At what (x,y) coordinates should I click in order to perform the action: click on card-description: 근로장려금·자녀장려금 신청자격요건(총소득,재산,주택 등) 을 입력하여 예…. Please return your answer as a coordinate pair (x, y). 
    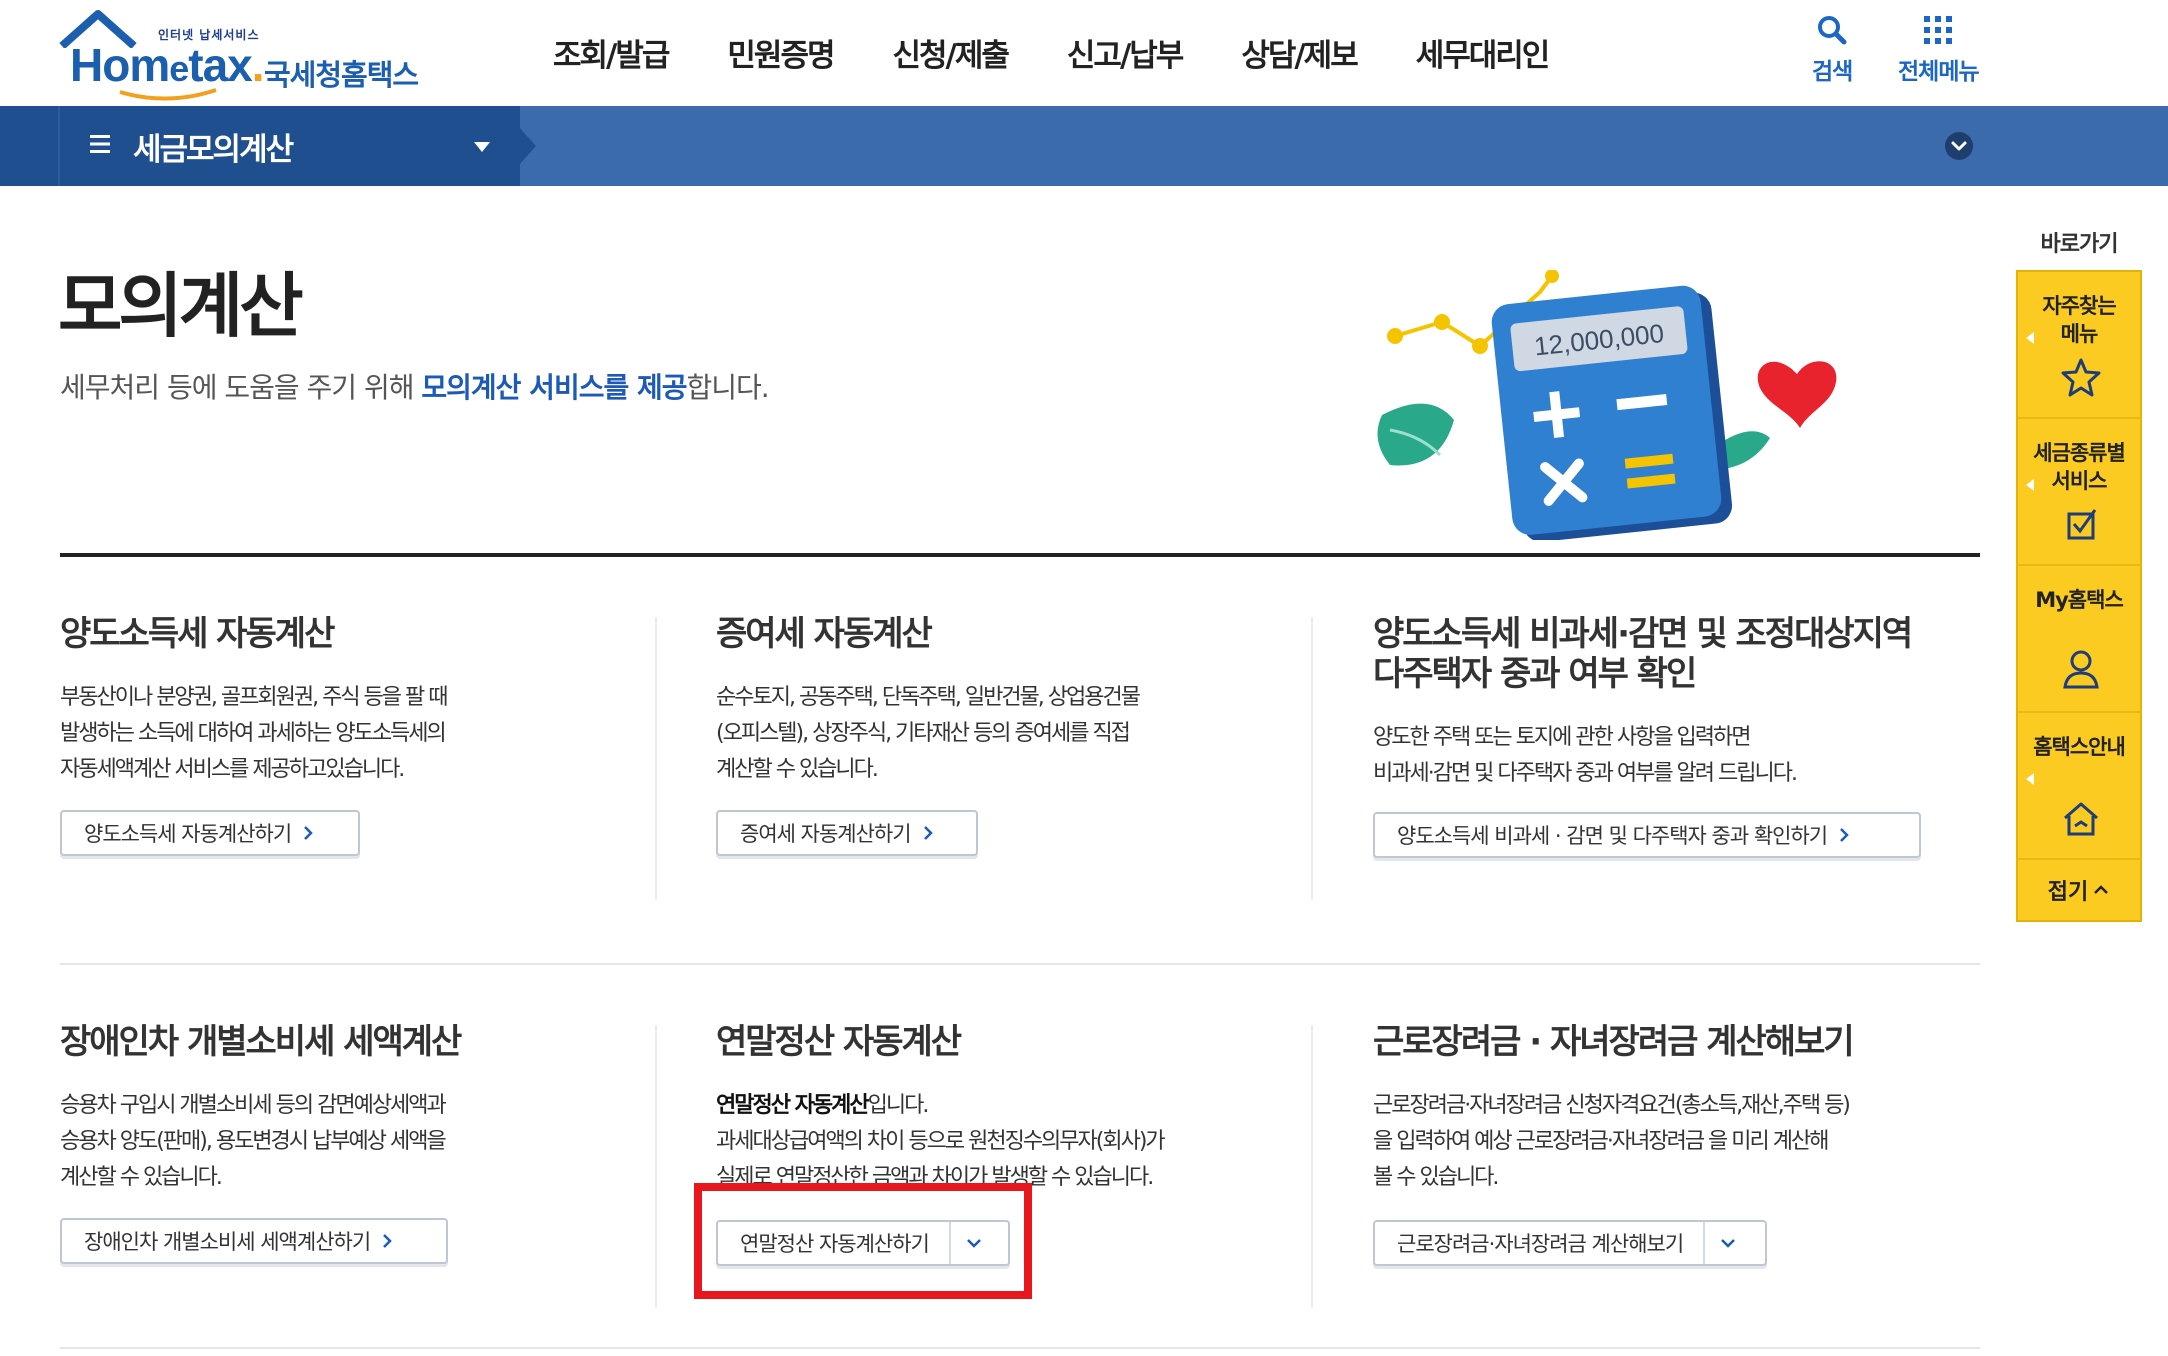
    Looking at the image, I should click on (1612, 1141).